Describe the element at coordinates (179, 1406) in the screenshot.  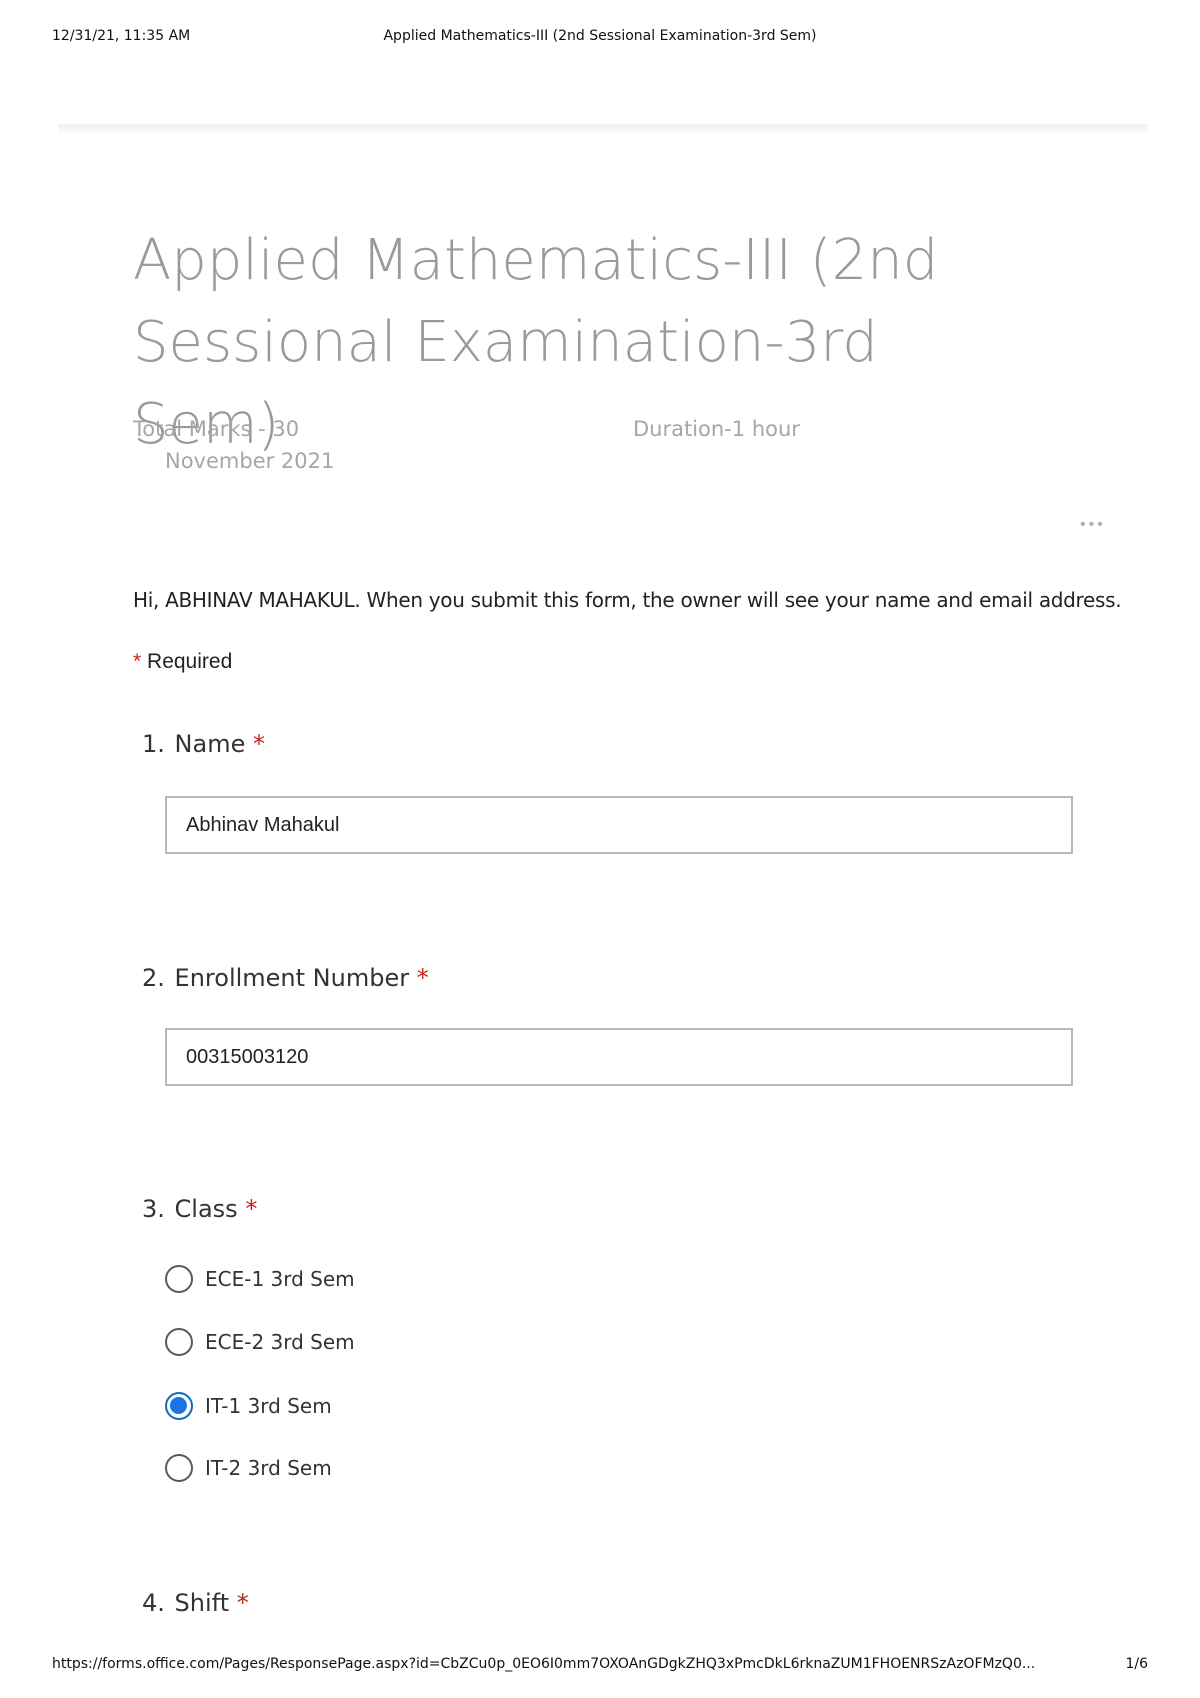
I see `radio-button-selected` at that location.